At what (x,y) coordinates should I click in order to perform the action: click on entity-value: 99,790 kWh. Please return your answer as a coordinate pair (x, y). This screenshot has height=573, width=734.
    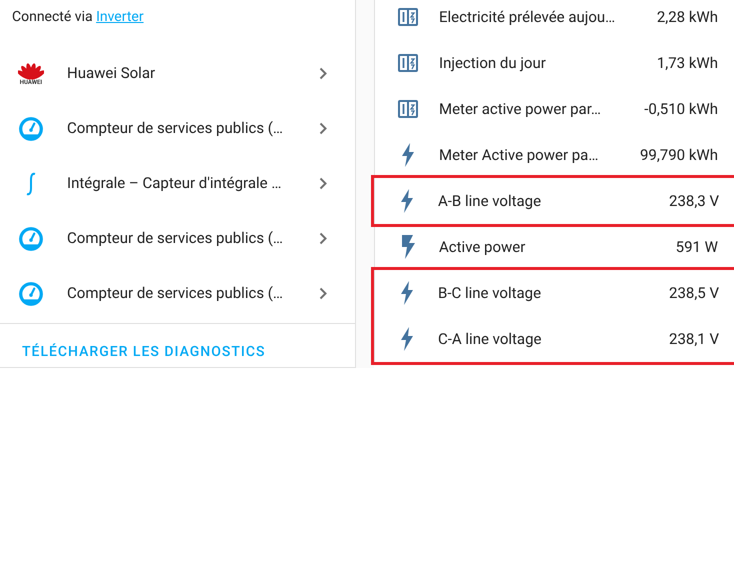
    Looking at the image, I should click on (679, 155).